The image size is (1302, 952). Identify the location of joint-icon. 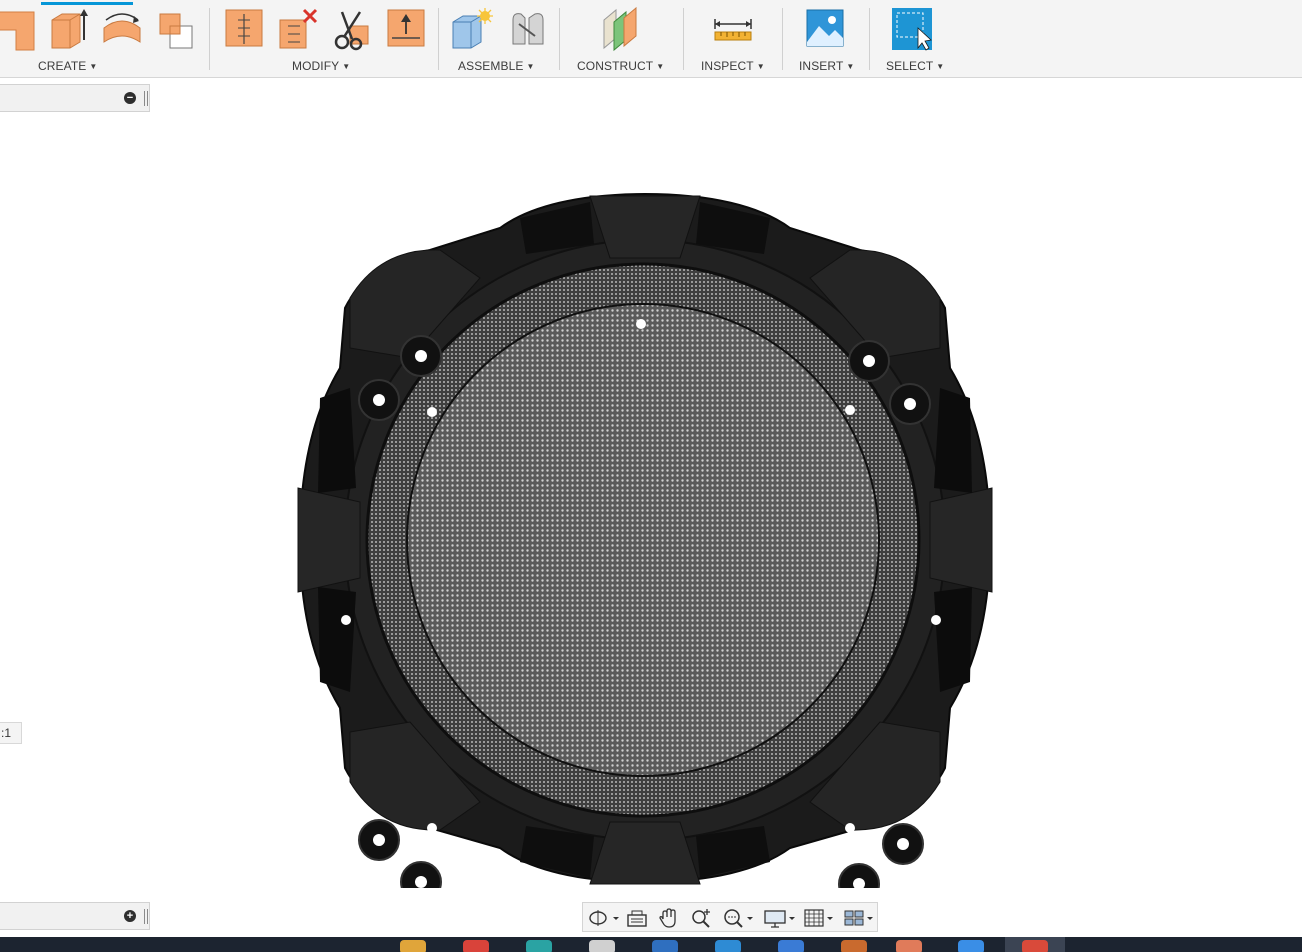
(527, 29).